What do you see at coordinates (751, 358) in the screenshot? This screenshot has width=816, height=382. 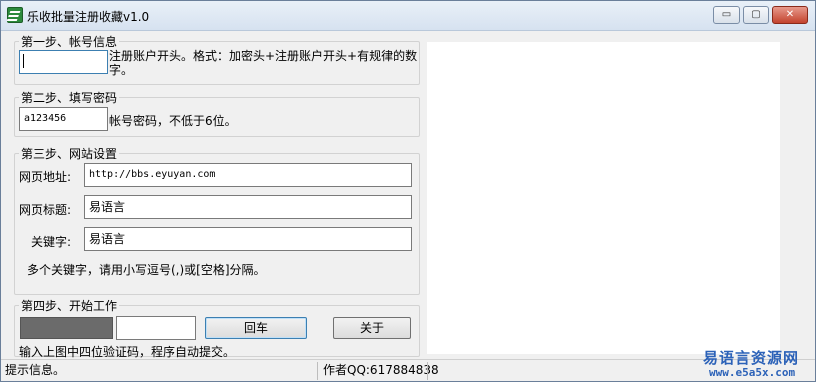 I see `watermark-text: 易语言资源网` at bounding box center [751, 358].